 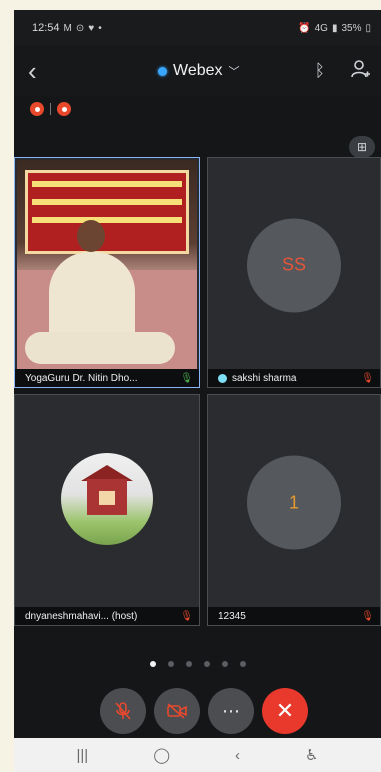 What do you see at coordinates (234, 72) in the screenshot?
I see `chevron-down-icon: ﹀` at bounding box center [234, 72].